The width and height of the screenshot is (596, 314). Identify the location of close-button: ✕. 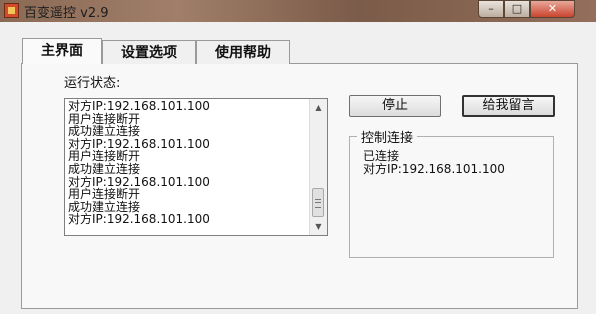
(552, 9).